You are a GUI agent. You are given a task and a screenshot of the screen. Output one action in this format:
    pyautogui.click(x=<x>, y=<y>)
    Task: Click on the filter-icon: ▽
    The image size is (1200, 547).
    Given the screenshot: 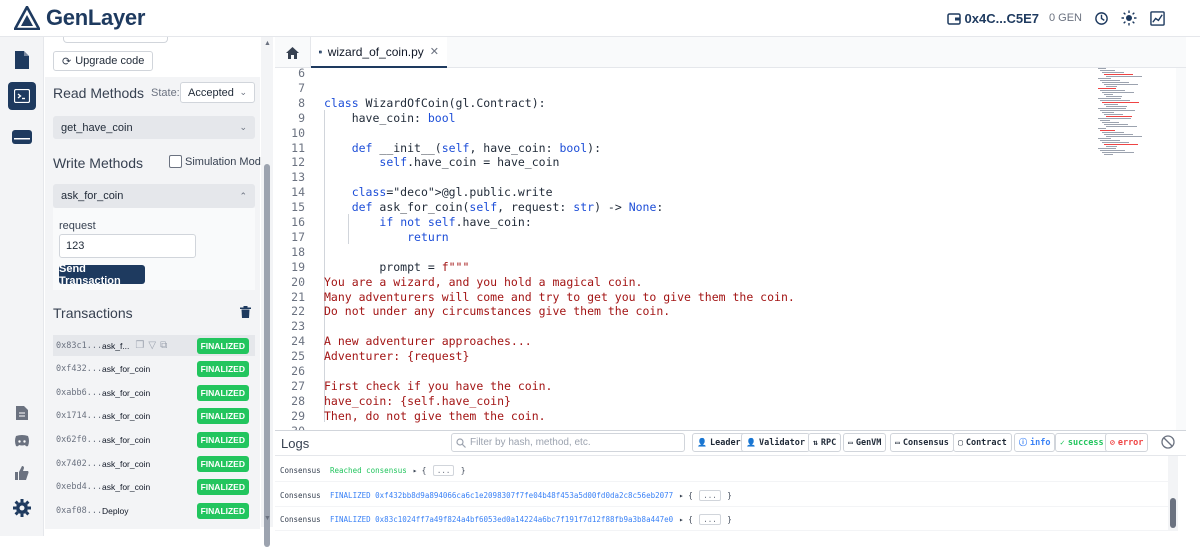 What is the action you would take?
    pyautogui.click(x=152, y=345)
    